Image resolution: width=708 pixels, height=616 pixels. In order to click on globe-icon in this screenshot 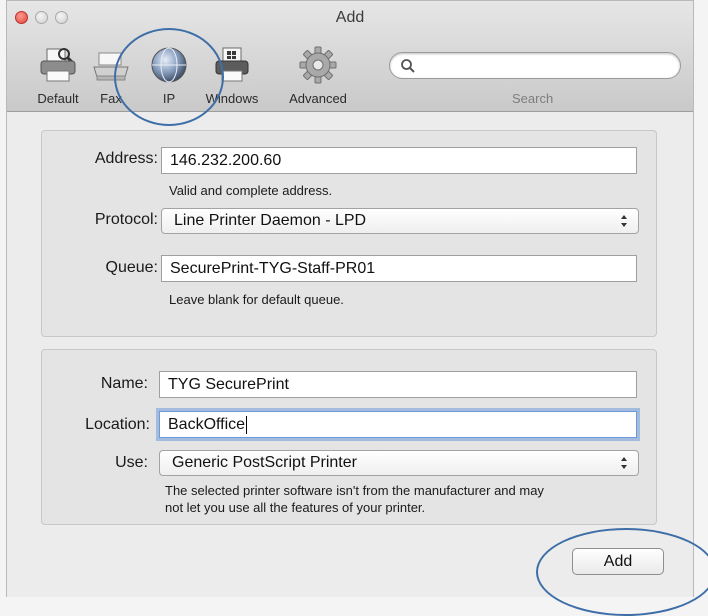, I will do `click(169, 65)`.